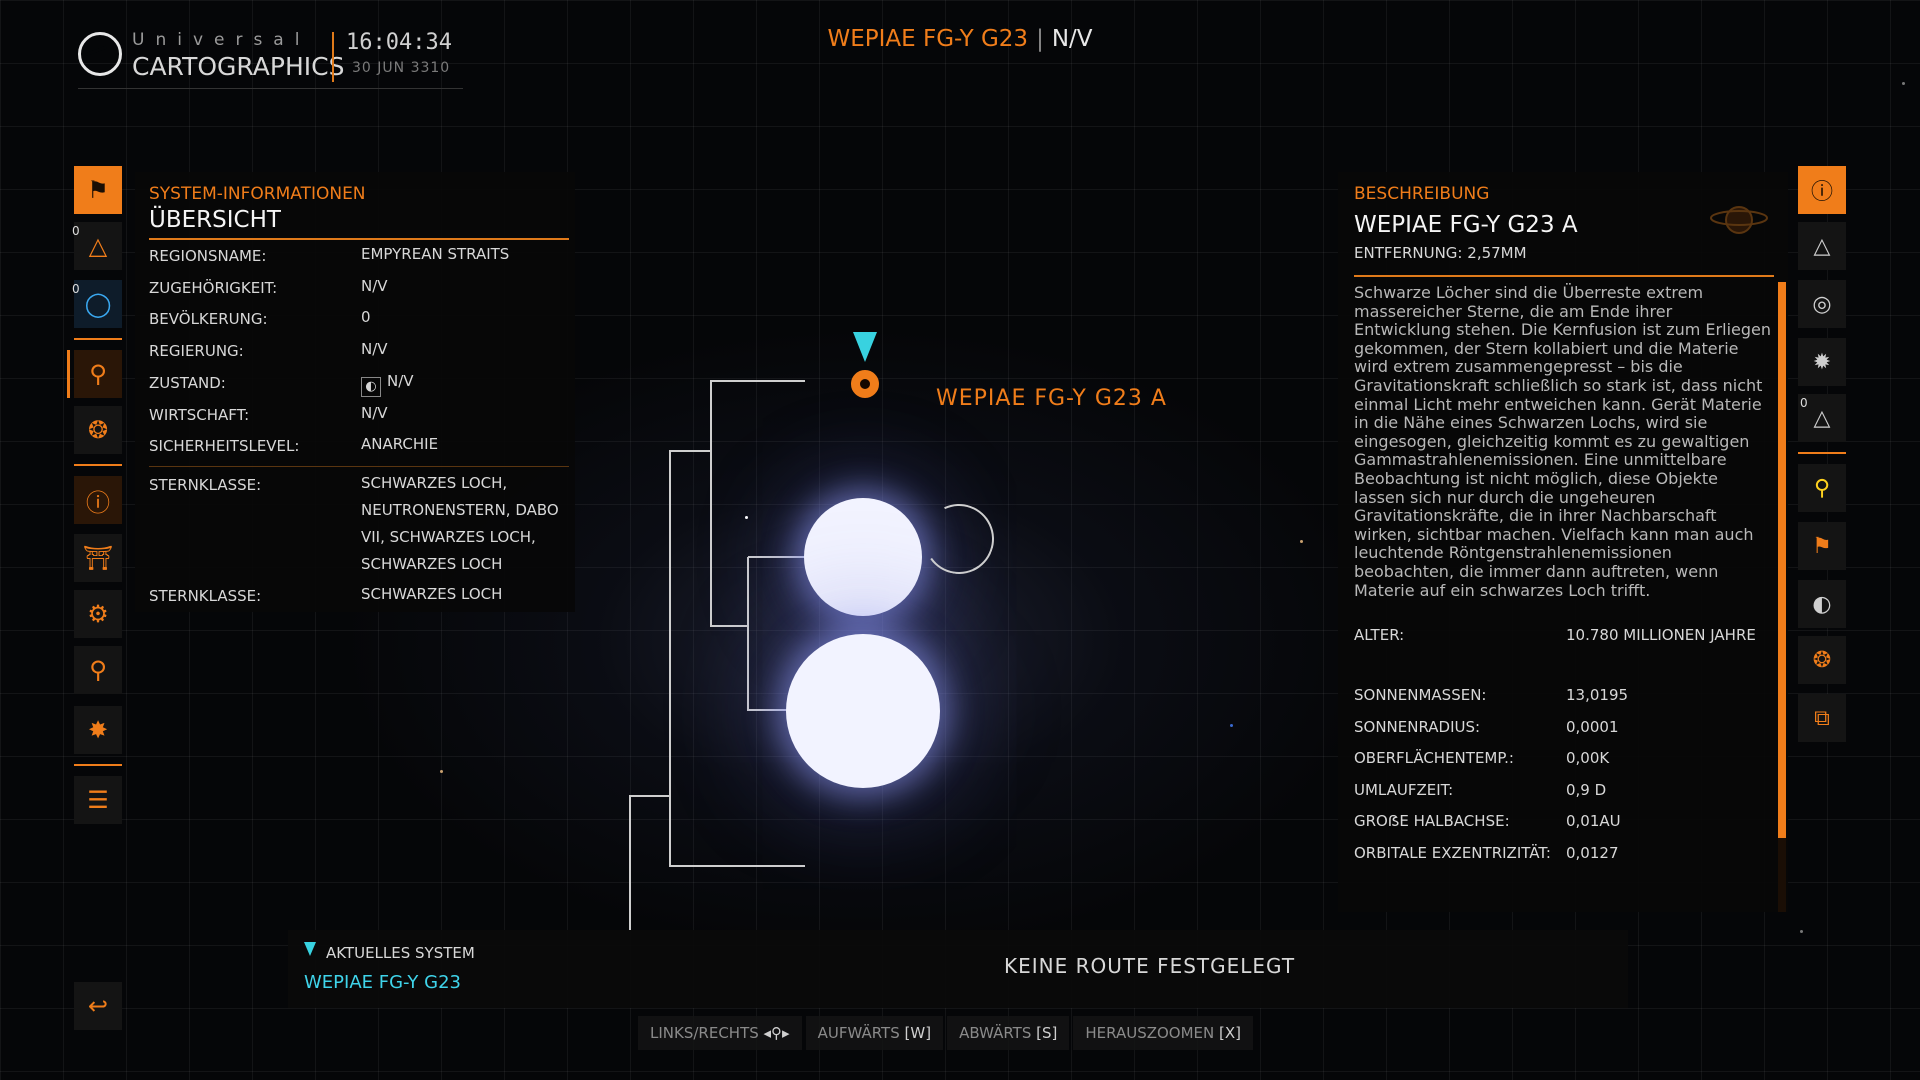  Describe the element at coordinates (1822, 362) in the screenshot. I see `ring-icon: ✹` at that location.